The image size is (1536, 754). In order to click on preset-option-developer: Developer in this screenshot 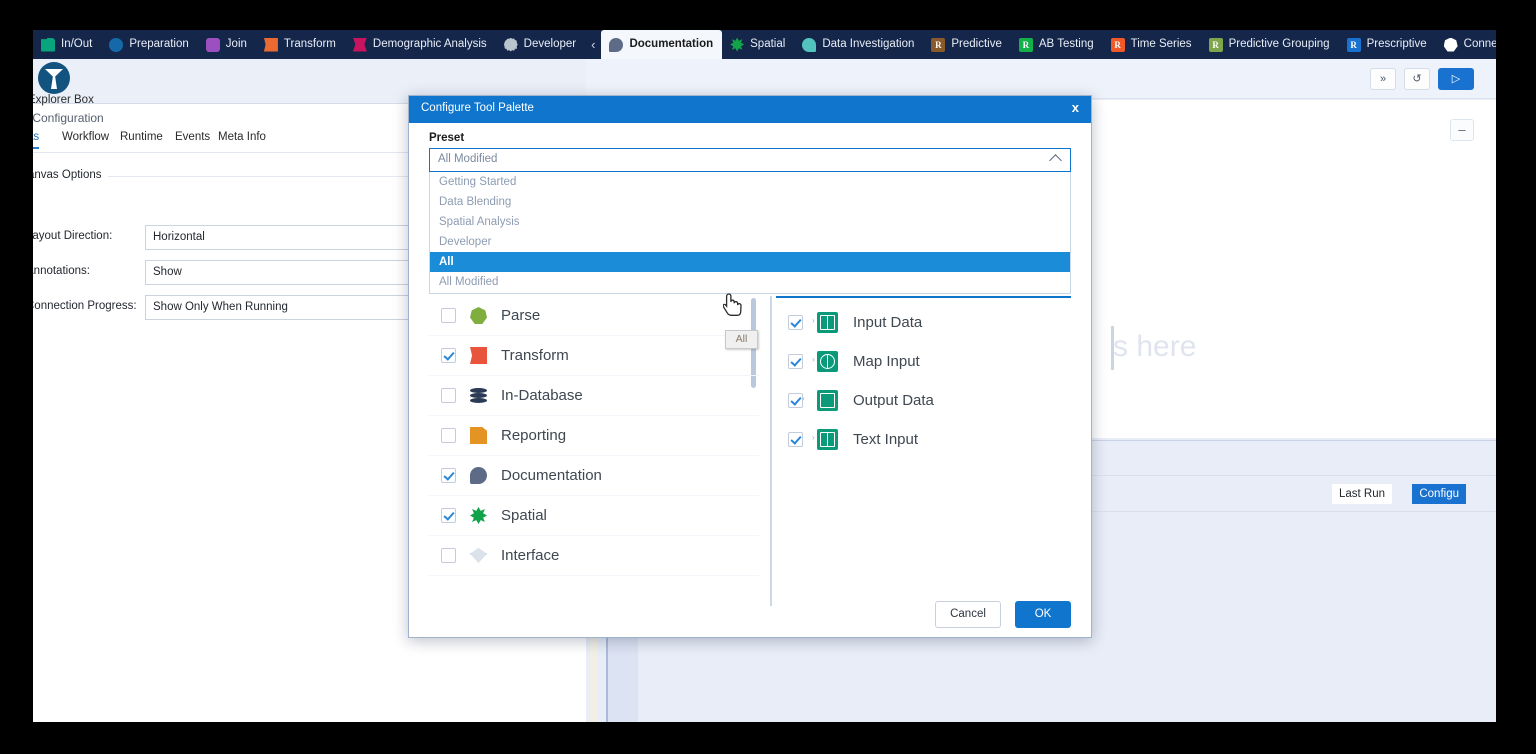, I will do `click(750, 242)`.